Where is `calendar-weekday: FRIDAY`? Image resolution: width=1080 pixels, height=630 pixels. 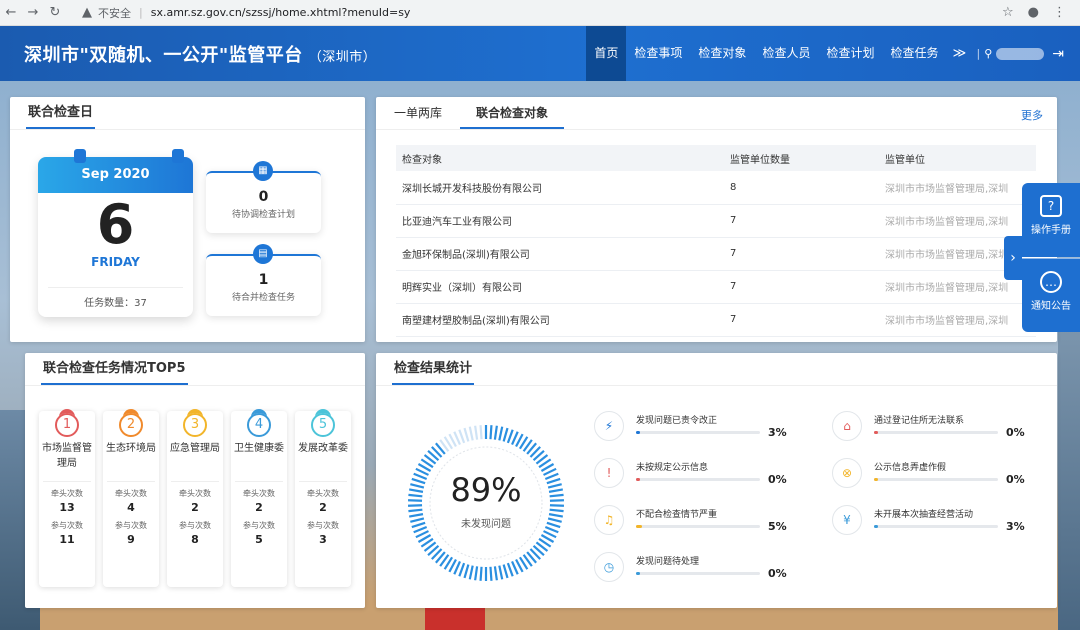
calendar-weekday: FRIDAY is located at coordinates (115, 262).